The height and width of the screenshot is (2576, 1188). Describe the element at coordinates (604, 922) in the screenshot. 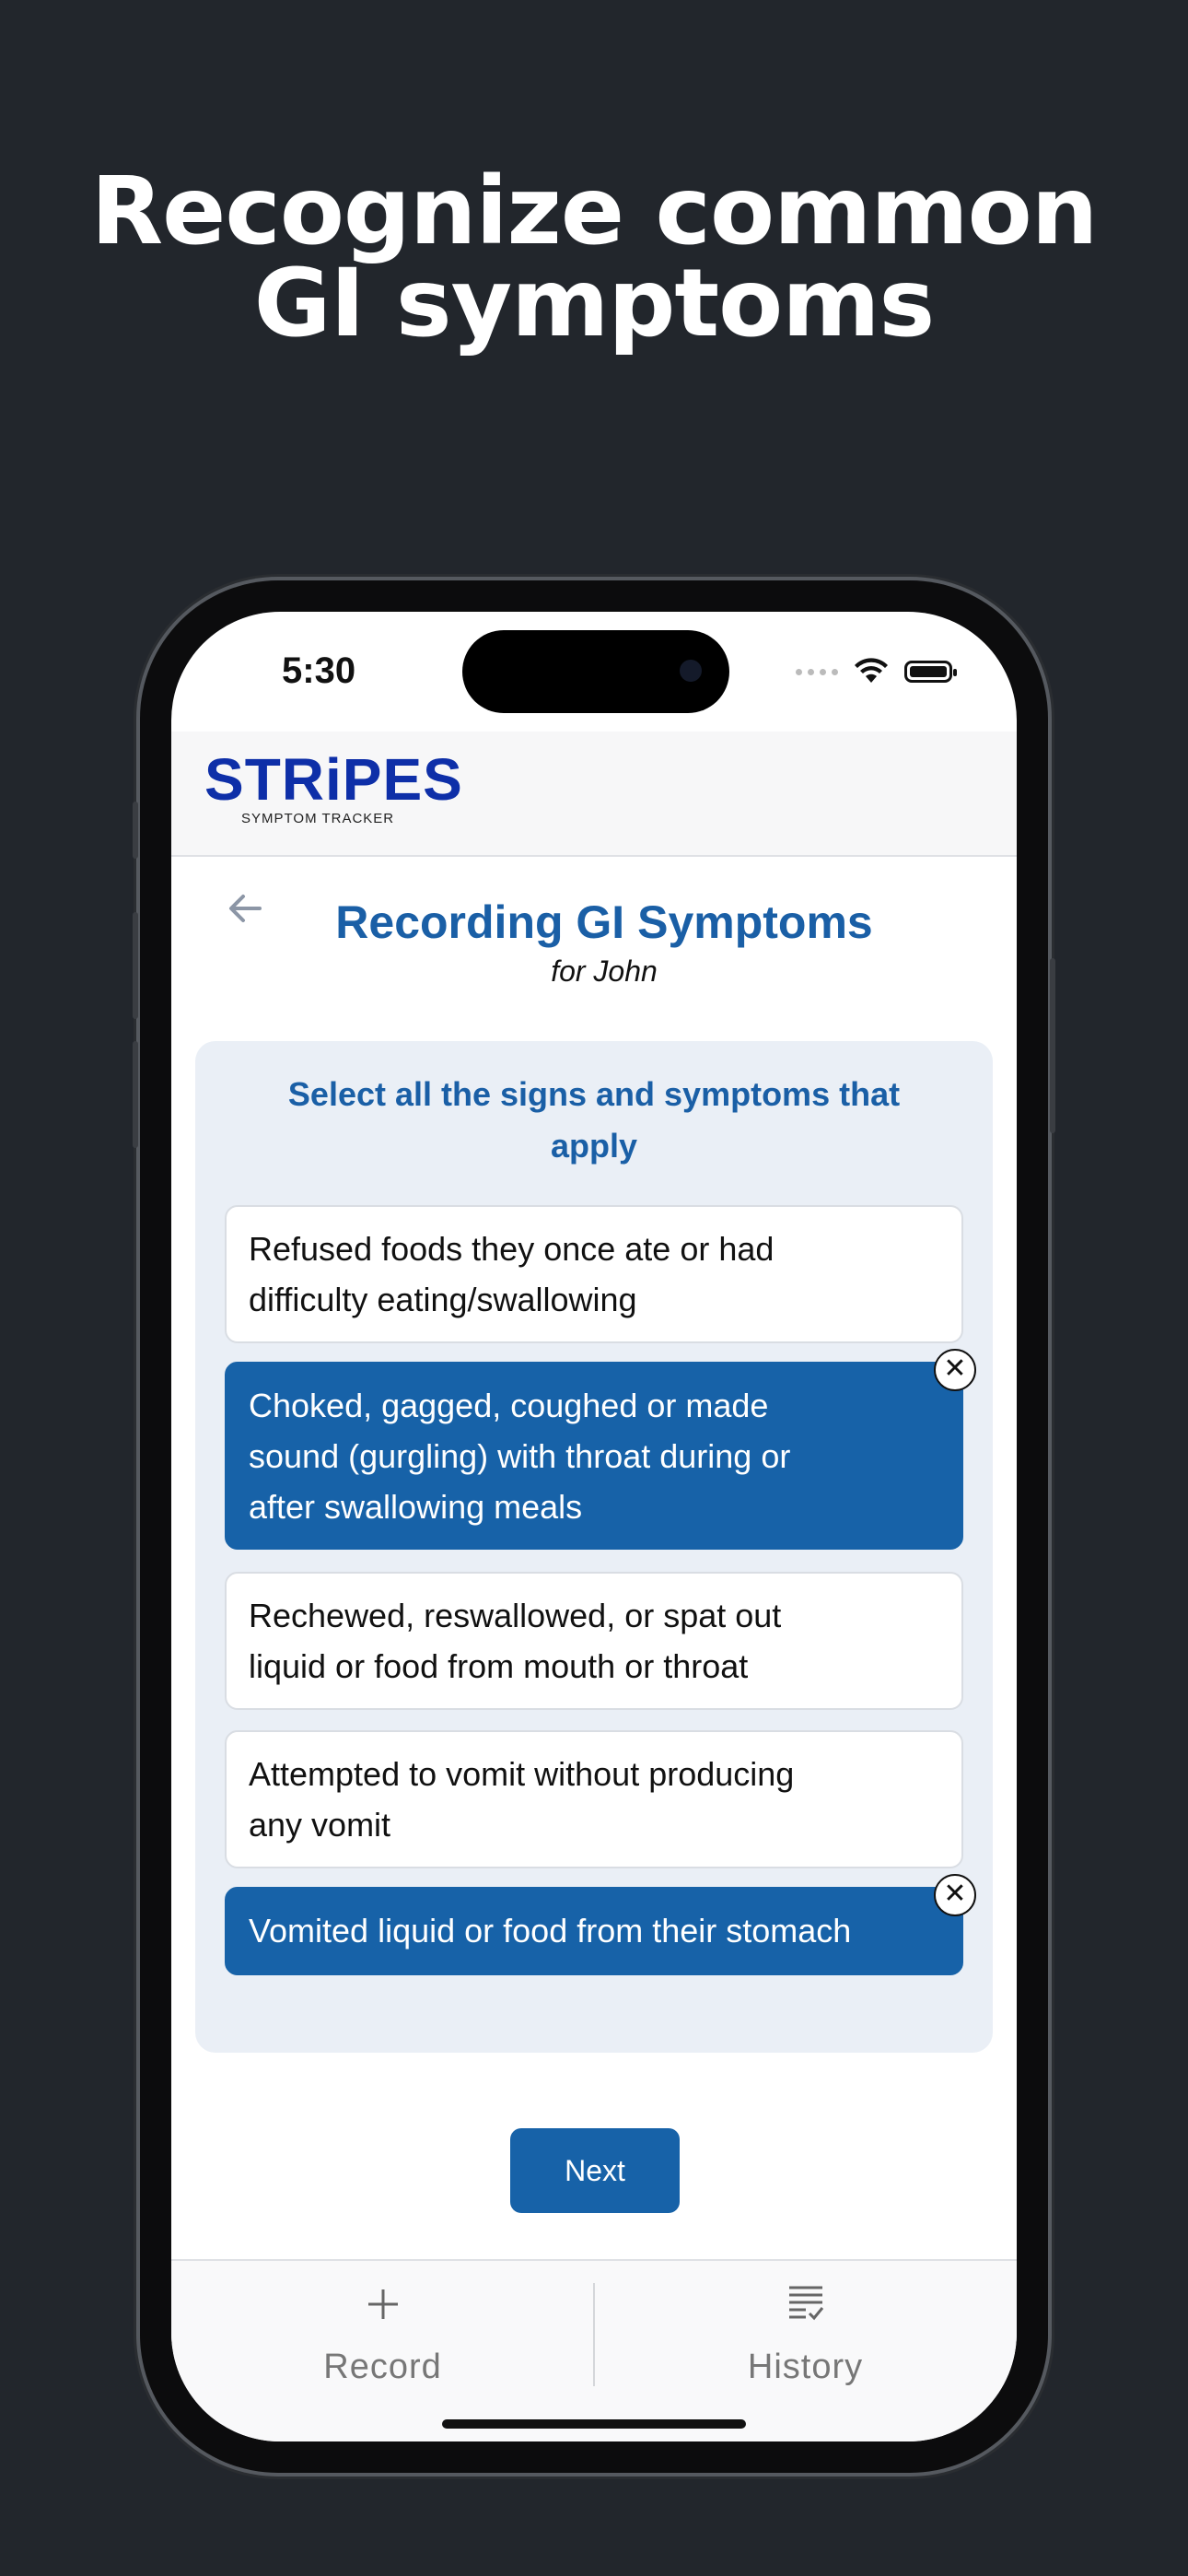

I see `page-title: Recording GI Symptoms` at that location.